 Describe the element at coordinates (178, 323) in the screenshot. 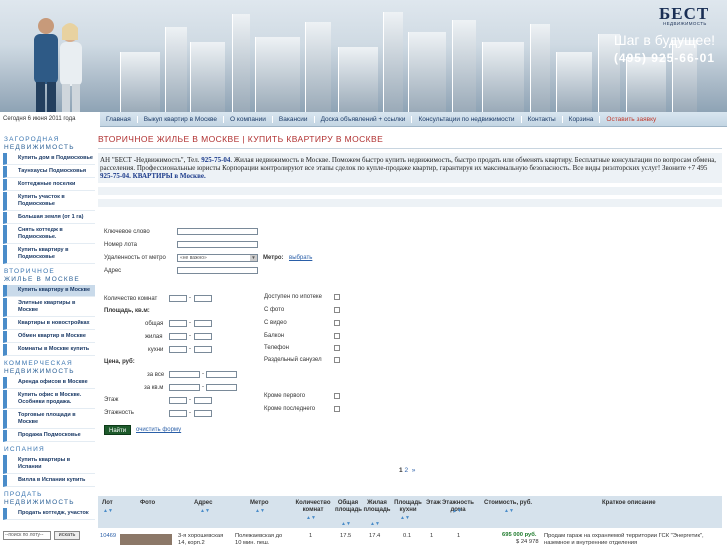

I see `total-area-from-input` at that location.